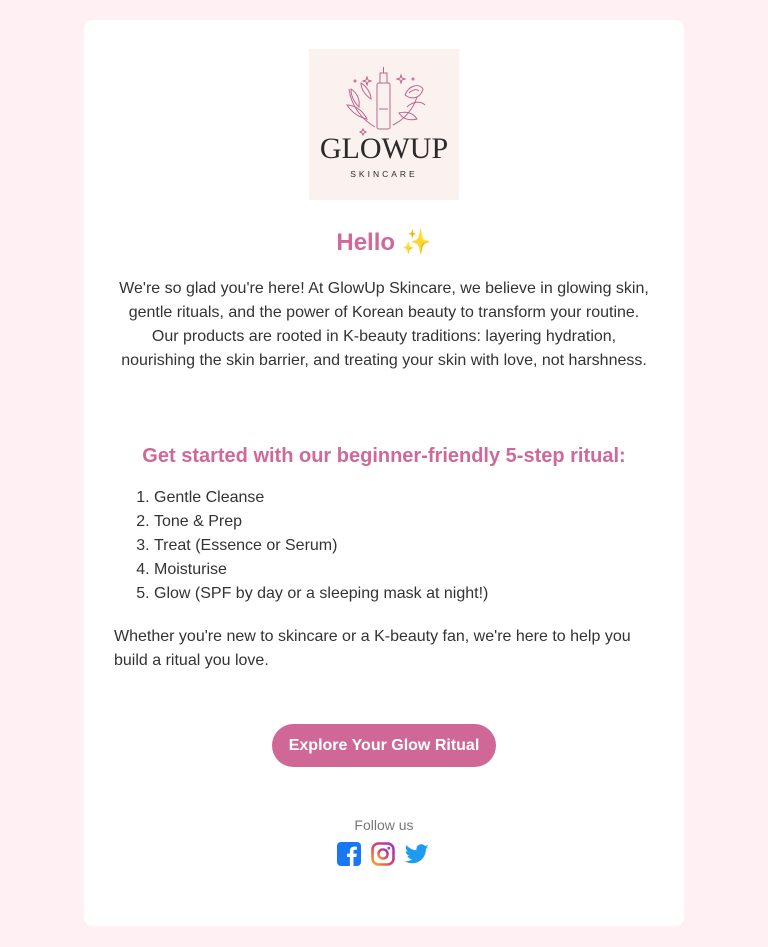  What do you see at coordinates (383, 854) in the screenshot?
I see `instagram-icon` at bounding box center [383, 854].